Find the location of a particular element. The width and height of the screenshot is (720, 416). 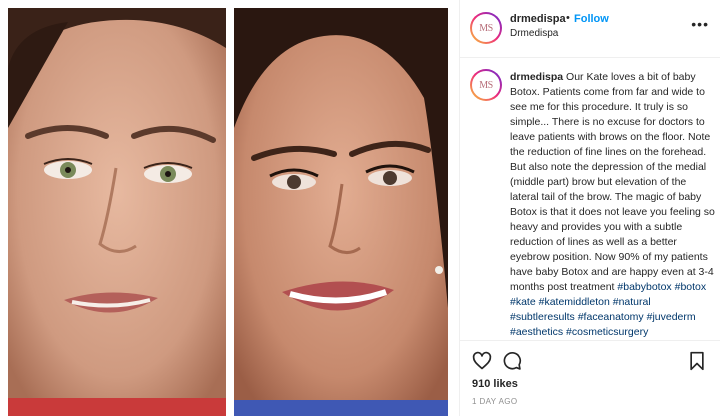

post-timestamp: 1 DAY AGO is located at coordinates (495, 401).